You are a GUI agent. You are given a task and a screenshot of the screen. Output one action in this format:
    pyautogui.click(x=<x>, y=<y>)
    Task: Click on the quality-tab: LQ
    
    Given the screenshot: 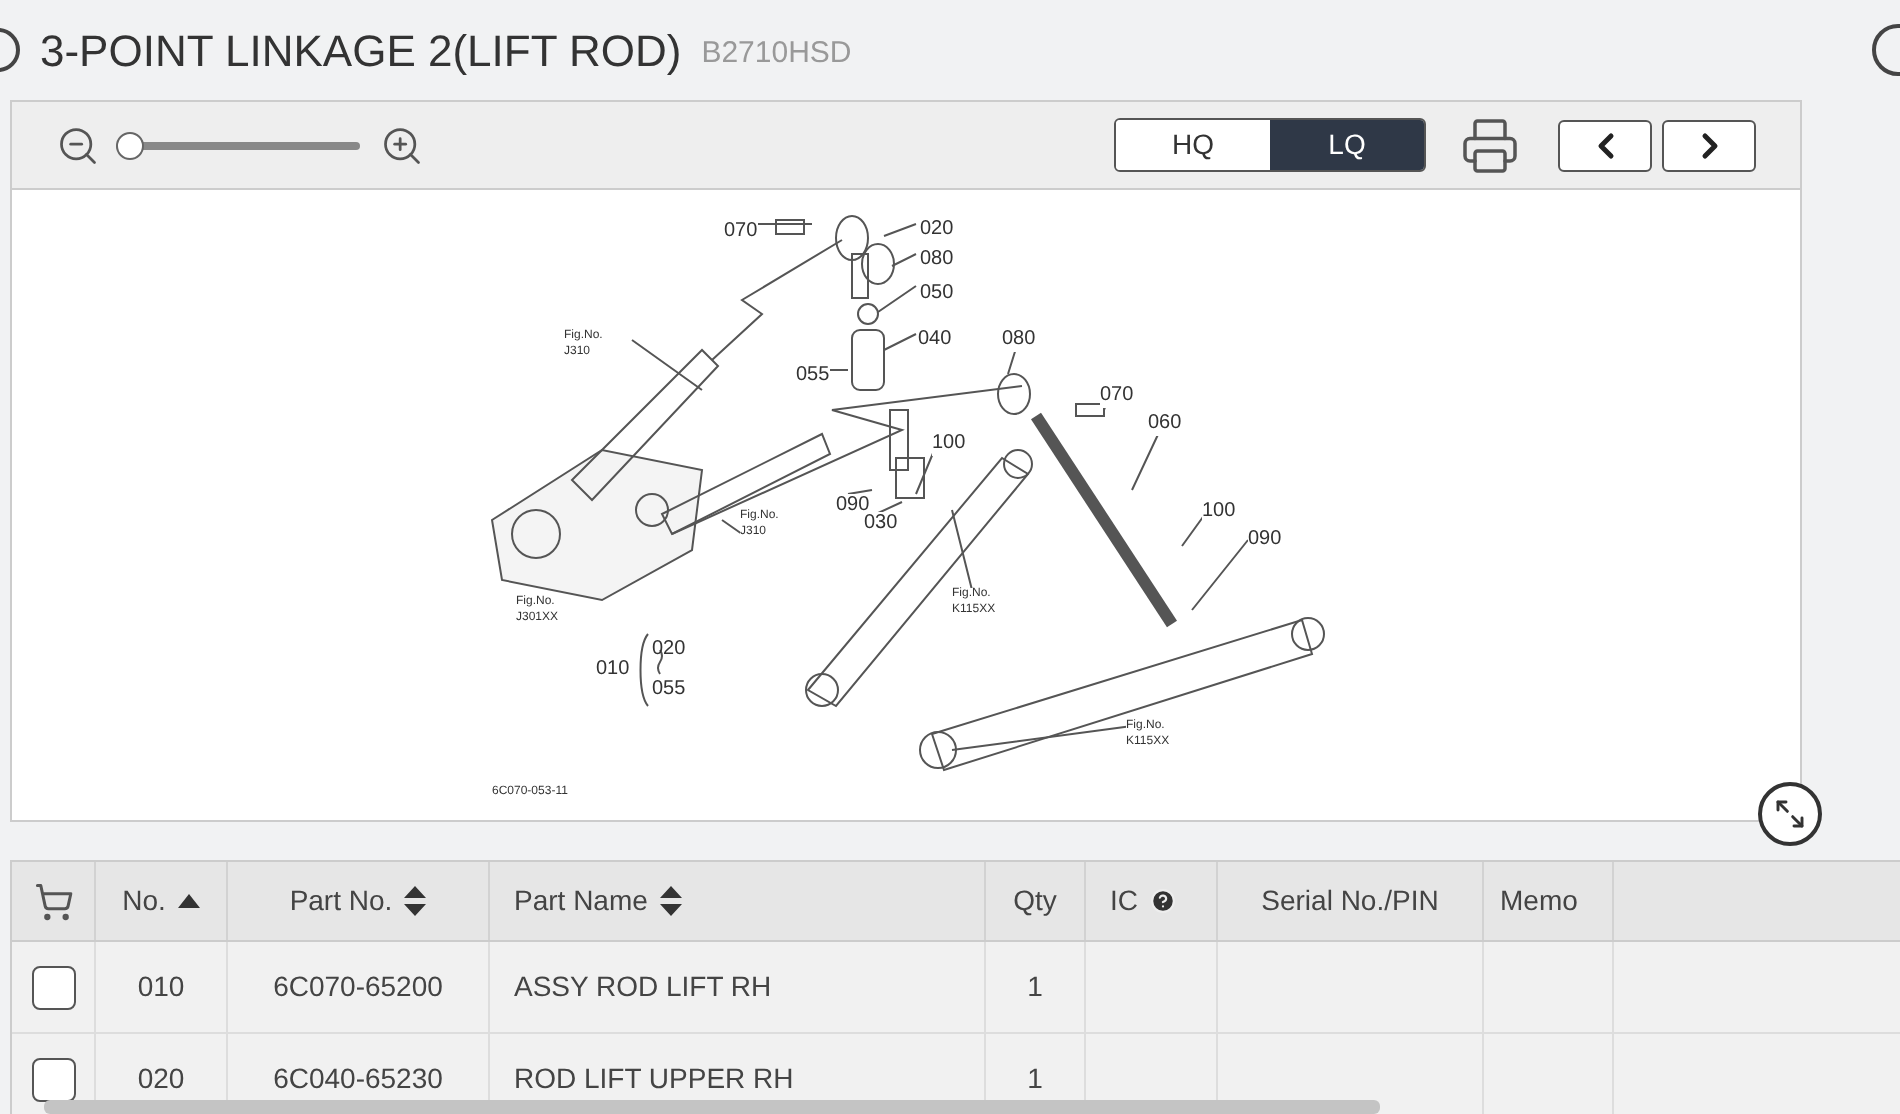 What is the action you would take?
    pyautogui.click(x=1347, y=145)
    